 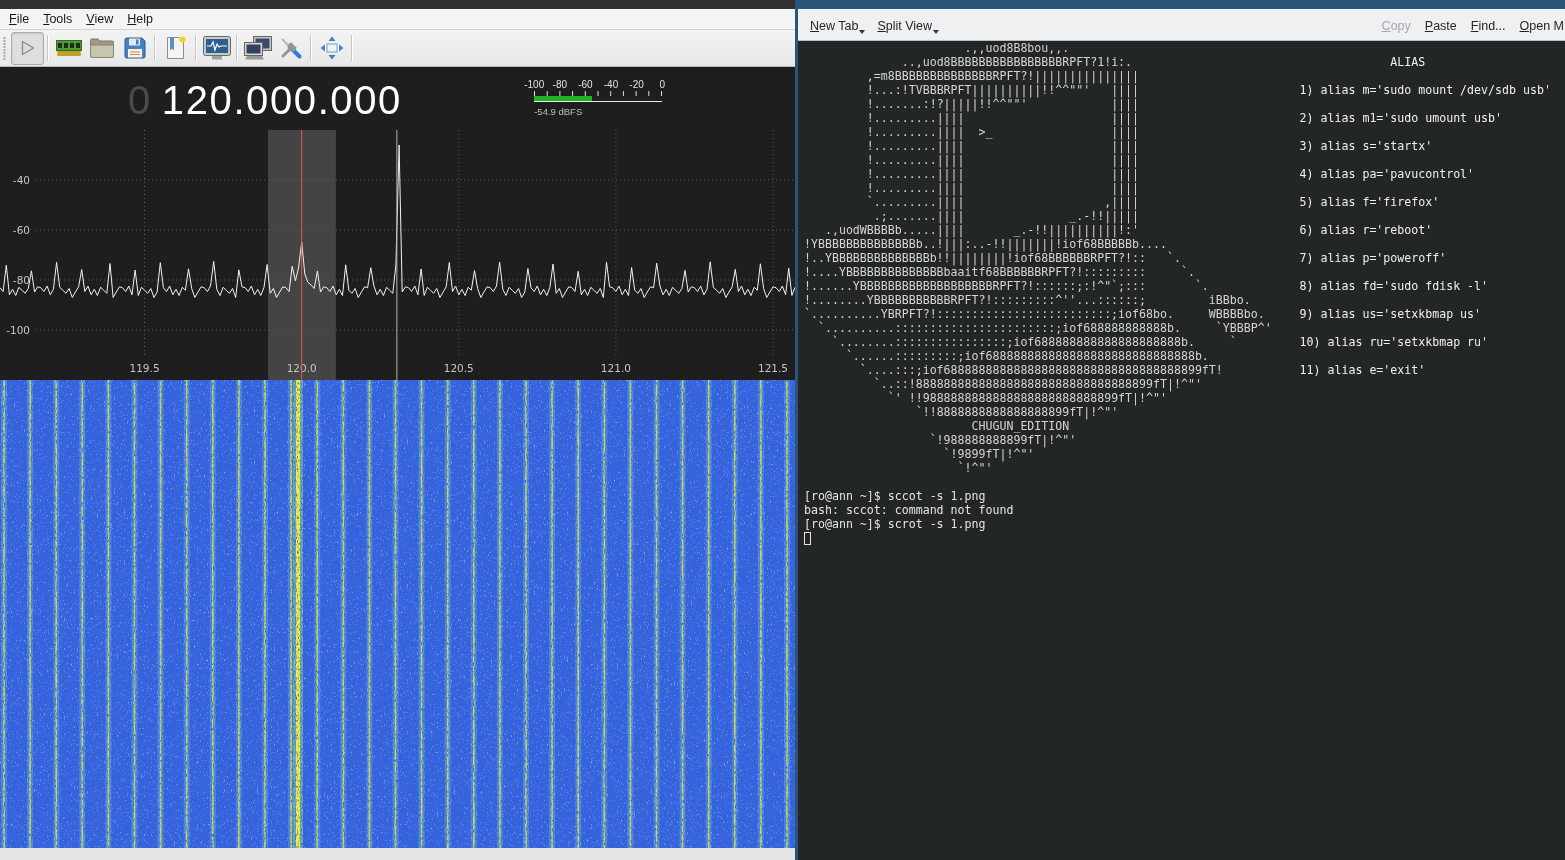 I want to click on memory-chip-icon, so click(x=68, y=48).